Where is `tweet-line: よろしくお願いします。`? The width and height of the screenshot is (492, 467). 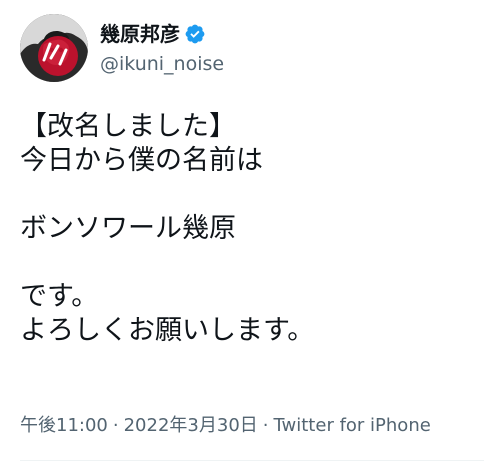 tweet-line: よろしくお願いします。 is located at coordinates (167, 330).